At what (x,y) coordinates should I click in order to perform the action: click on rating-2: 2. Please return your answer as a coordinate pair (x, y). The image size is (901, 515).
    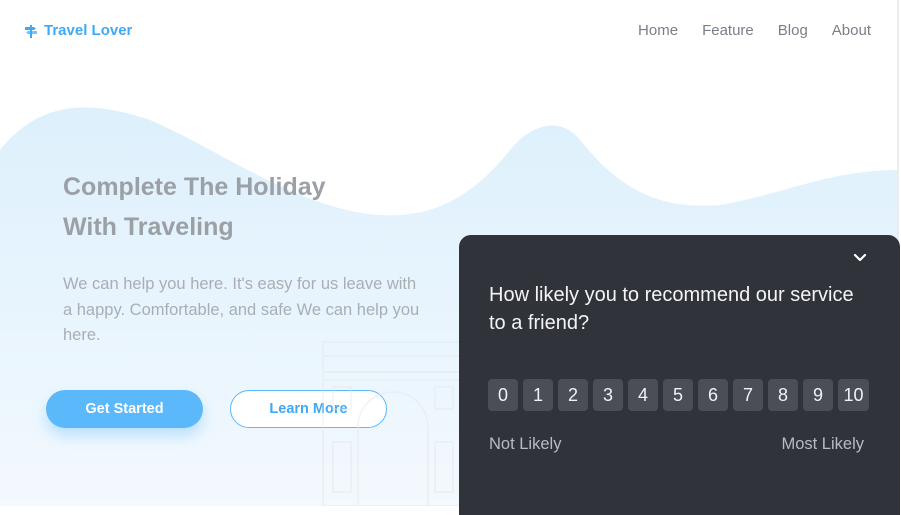
    Looking at the image, I should click on (573, 395).